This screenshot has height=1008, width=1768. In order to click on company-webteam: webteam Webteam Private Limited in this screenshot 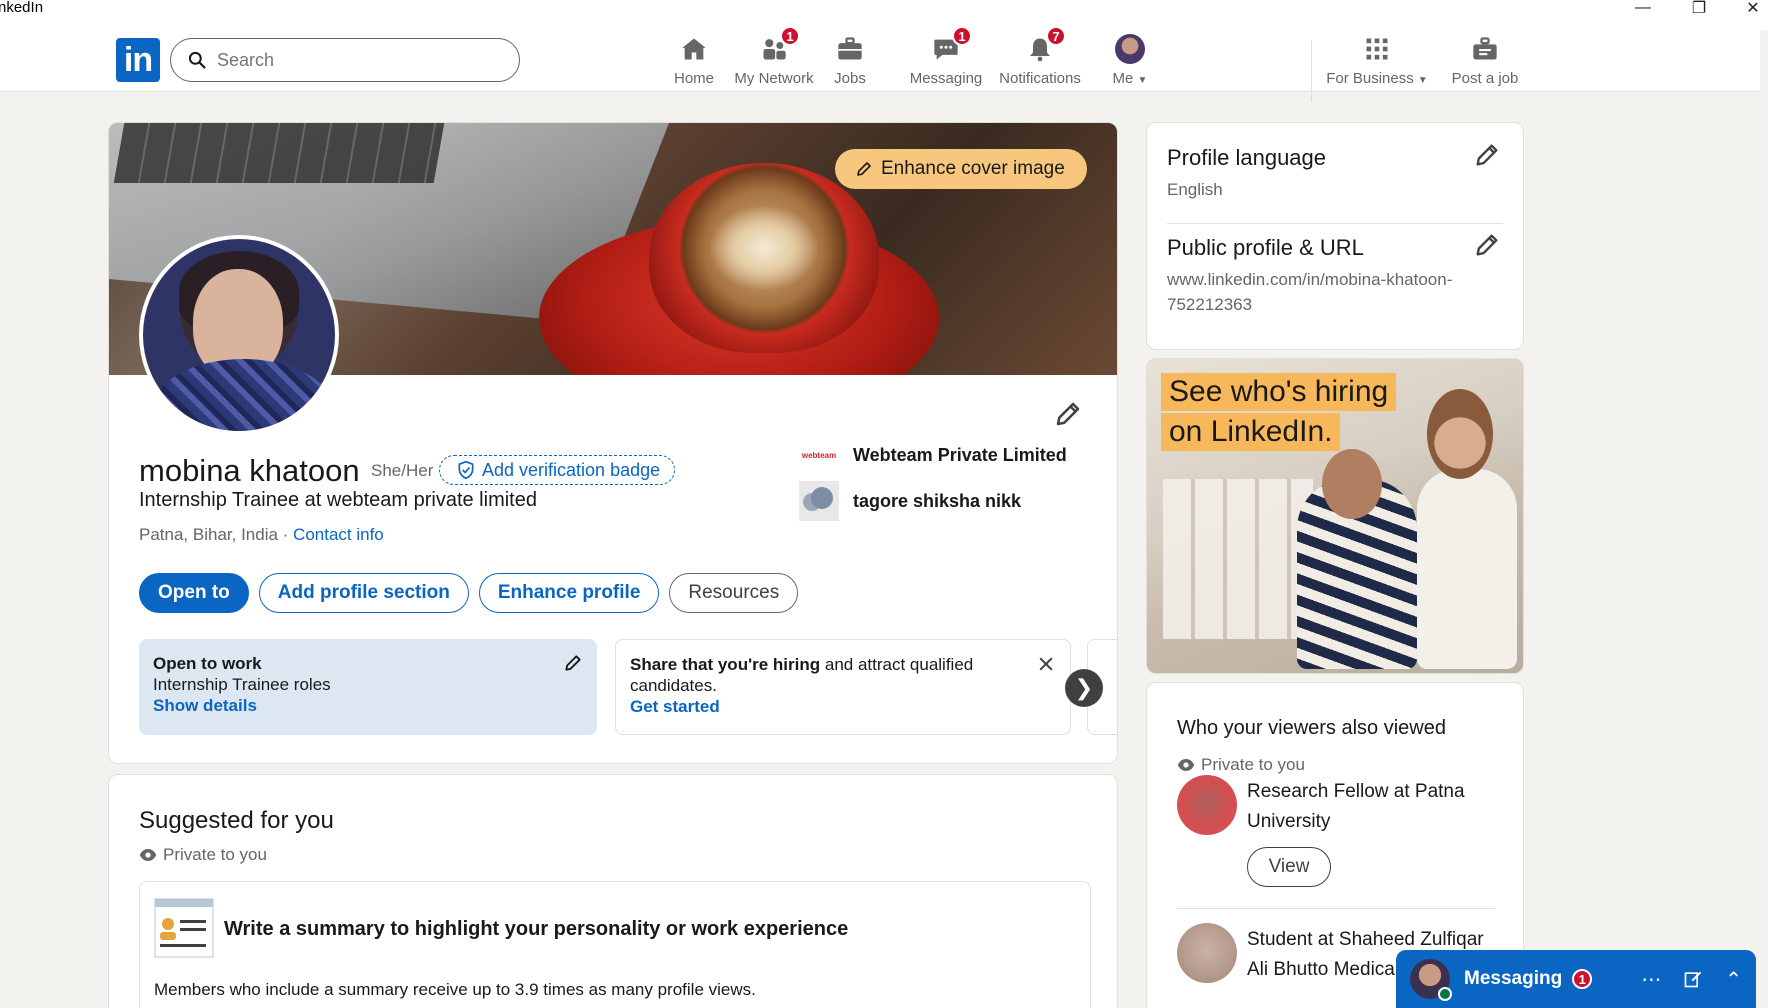, I will do `click(933, 455)`.